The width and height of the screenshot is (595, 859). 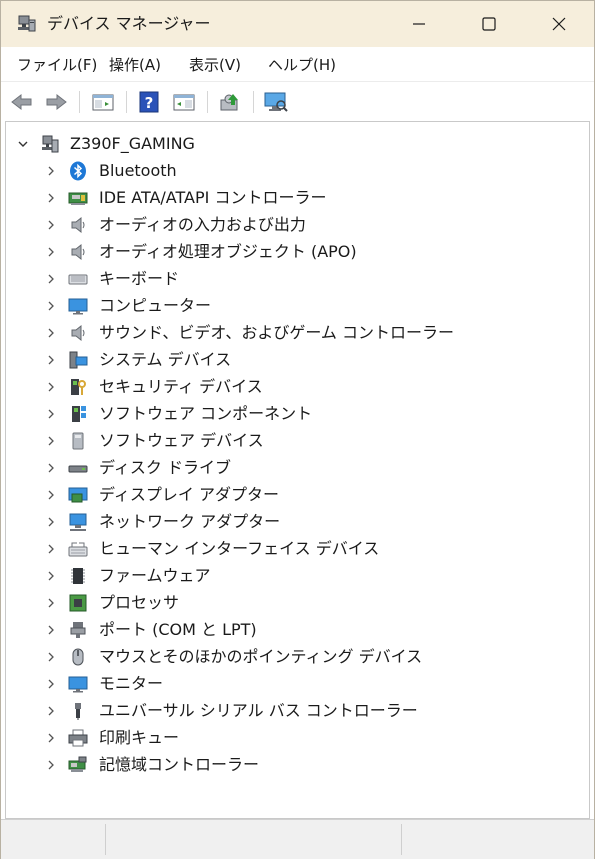 What do you see at coordinates (293, 333) in the screenshot?
I see `tree-category-node: サウンド、ビデオ、およびゲーム コントローラー` at bounding box center [293, 333].